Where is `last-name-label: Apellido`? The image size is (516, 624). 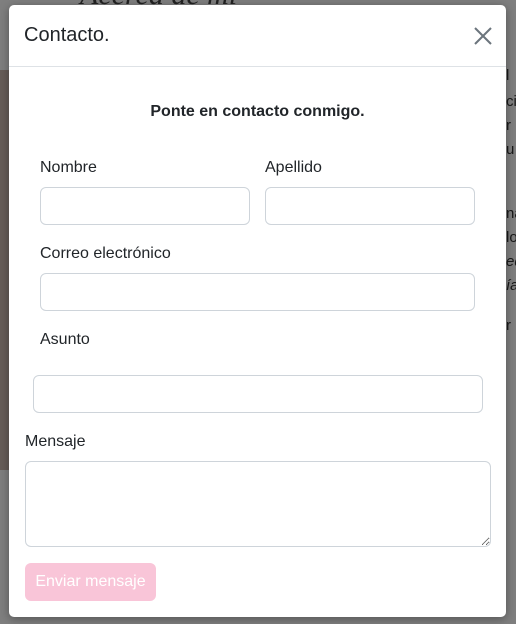
last-name-label: Apellido is located at coordinates (293, 167).